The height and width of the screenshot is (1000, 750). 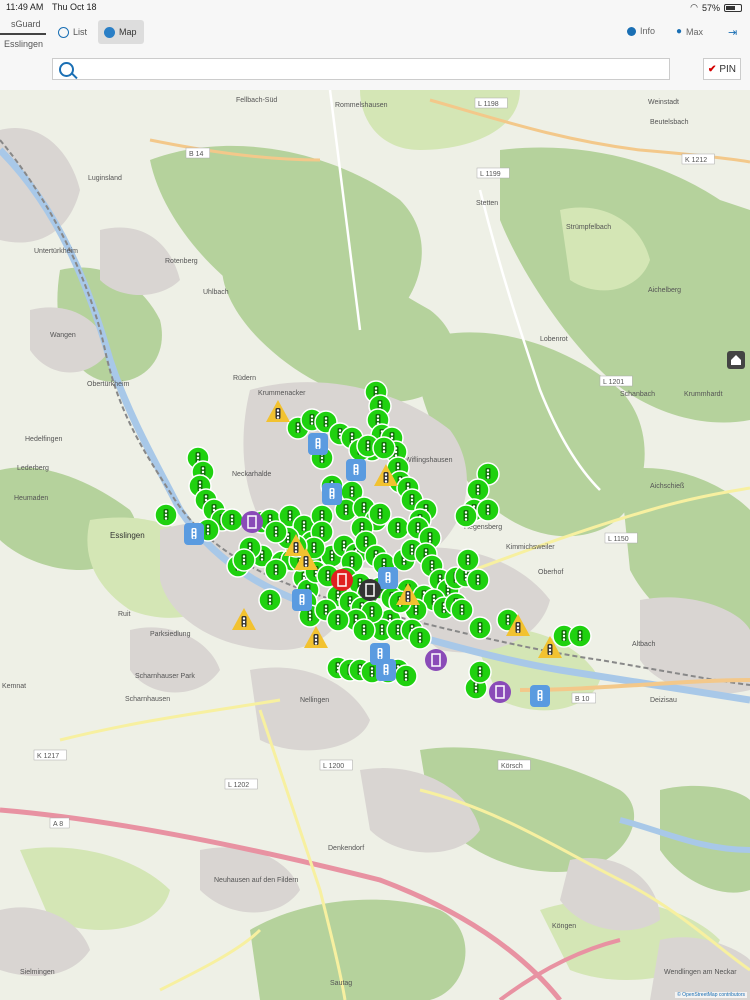 I want to click on place-label: Obertürkheim, so click(x=108, y=384).